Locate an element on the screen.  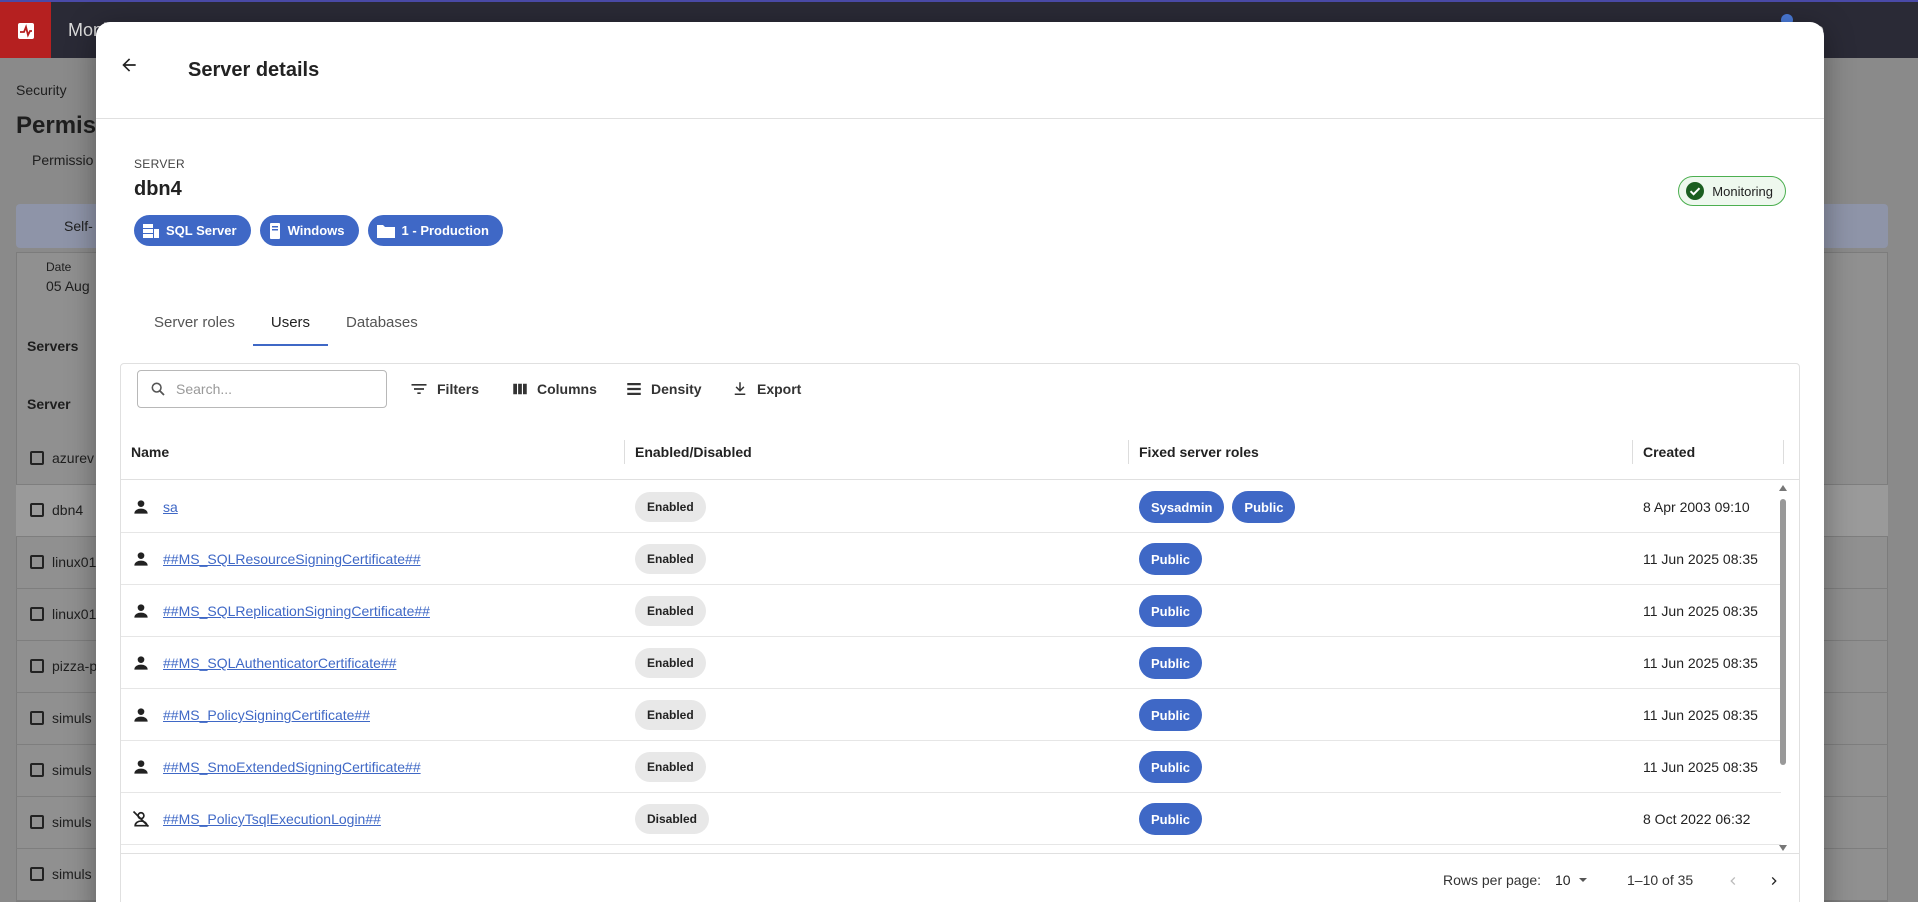
column-header-created: Created is located at coordinates (1708, 452).